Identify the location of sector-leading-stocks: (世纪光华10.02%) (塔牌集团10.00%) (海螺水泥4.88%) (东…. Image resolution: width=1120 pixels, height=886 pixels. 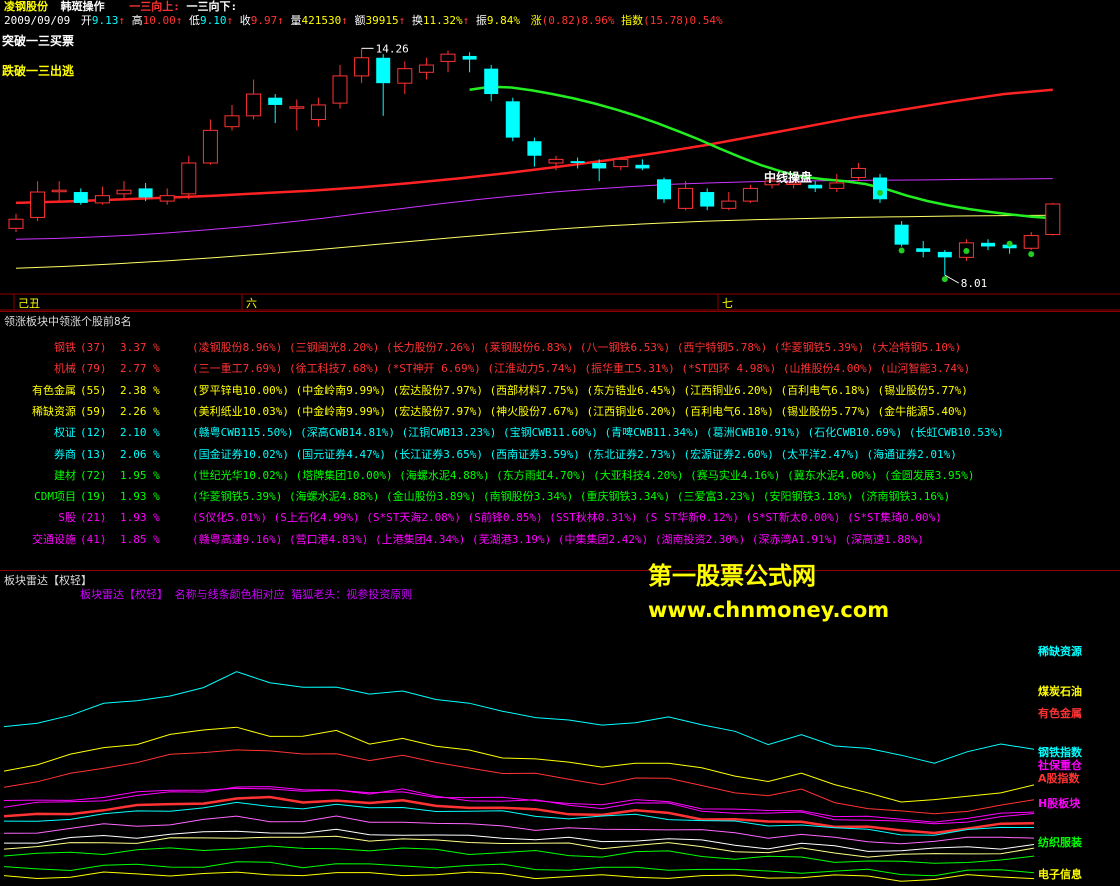
(583, 475).